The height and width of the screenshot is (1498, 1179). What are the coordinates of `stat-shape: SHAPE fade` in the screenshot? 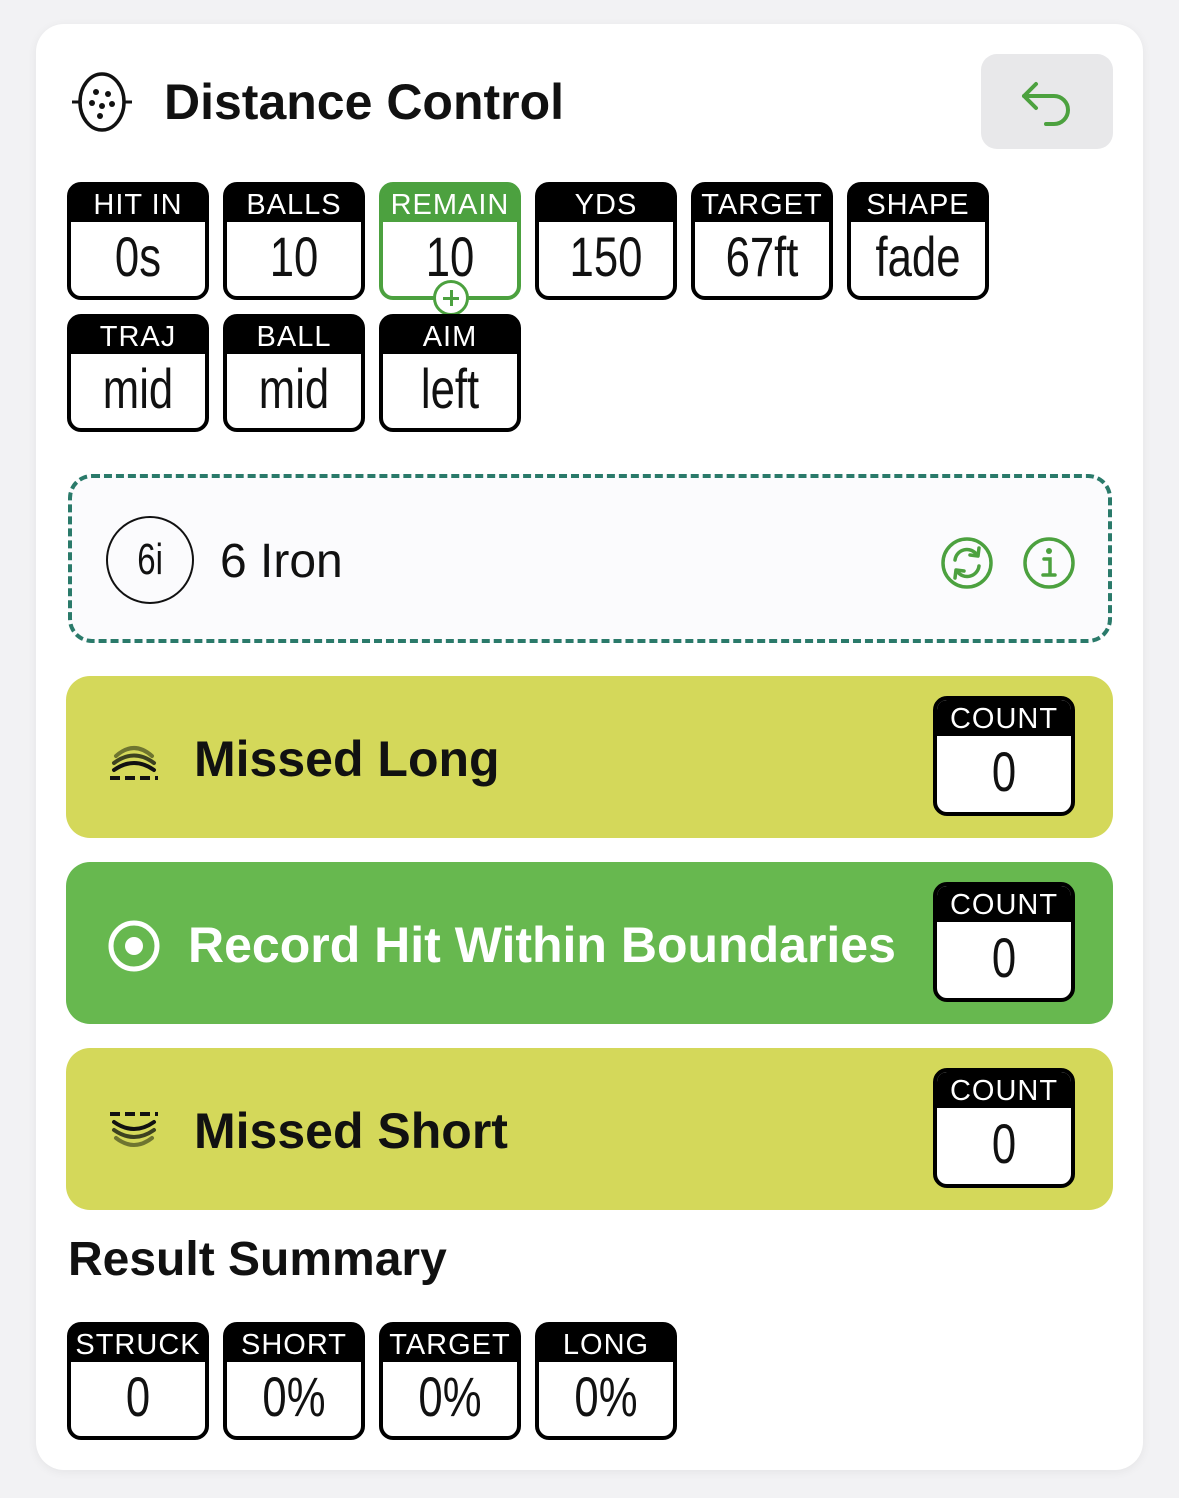 It's located at (918, 241).